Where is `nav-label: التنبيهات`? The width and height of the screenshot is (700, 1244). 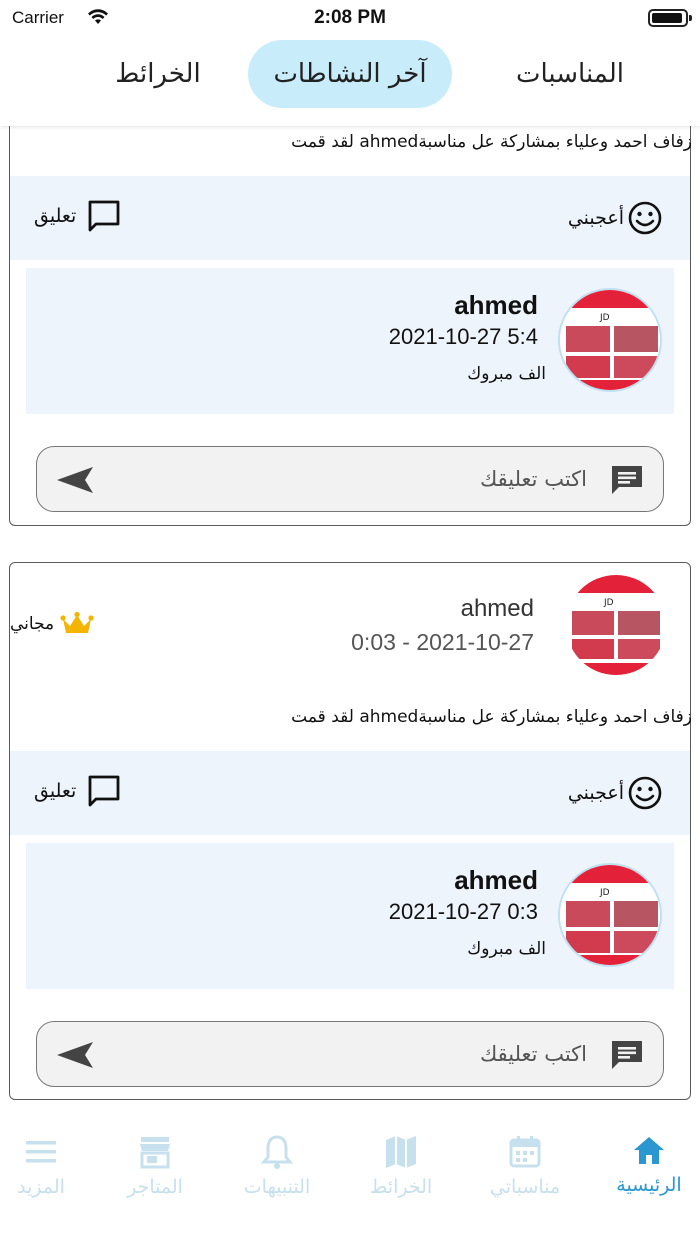 nav-label: التنبيهات is located at coordinates (277, 1187).